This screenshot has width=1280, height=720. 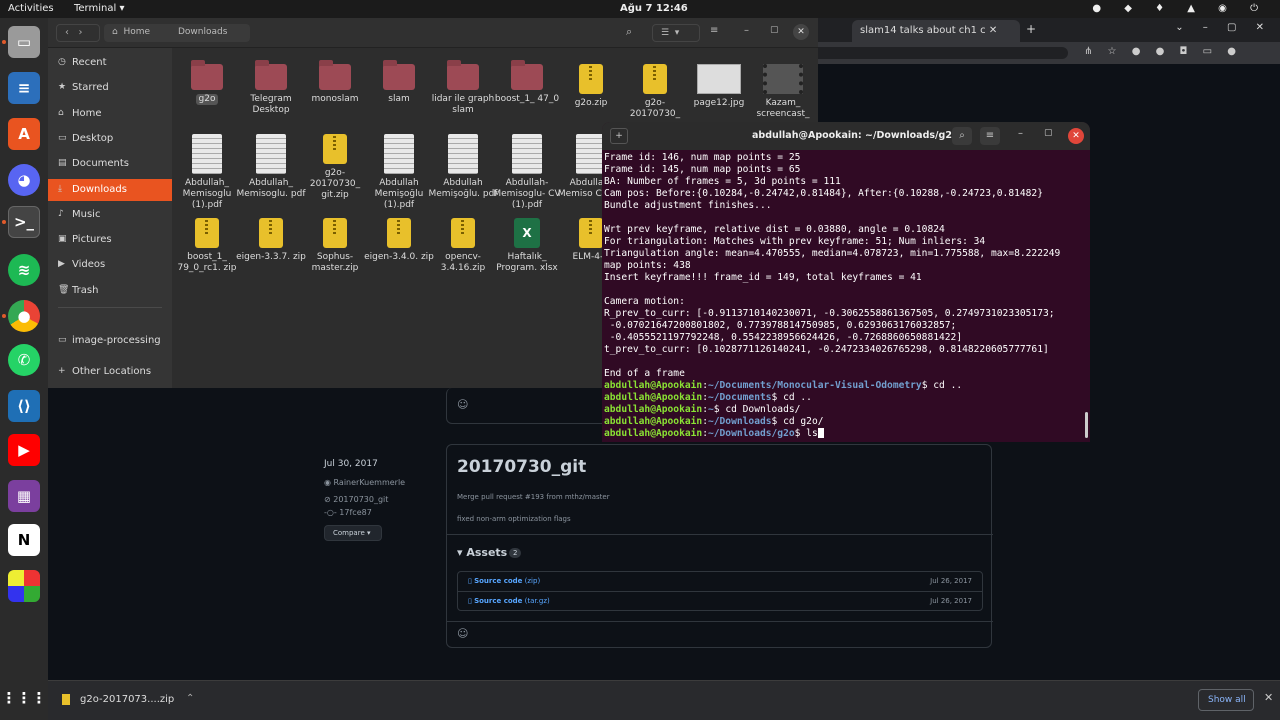 I want to click on sidebar-item-documents: ▤ Documents, so click(x=110, y=164).